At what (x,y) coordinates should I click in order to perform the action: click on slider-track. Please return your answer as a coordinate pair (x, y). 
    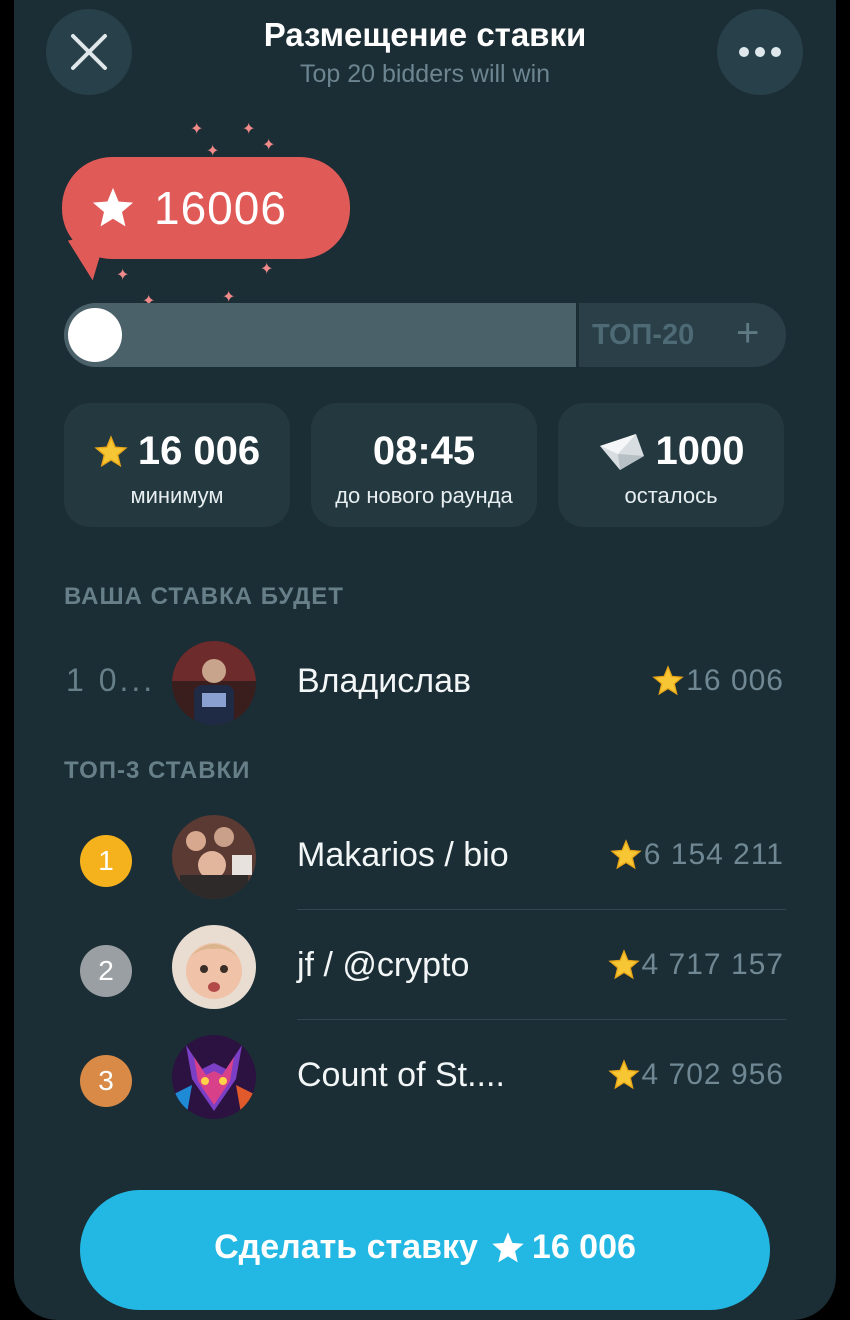
    Looking at the image, I should click on (320, 335).